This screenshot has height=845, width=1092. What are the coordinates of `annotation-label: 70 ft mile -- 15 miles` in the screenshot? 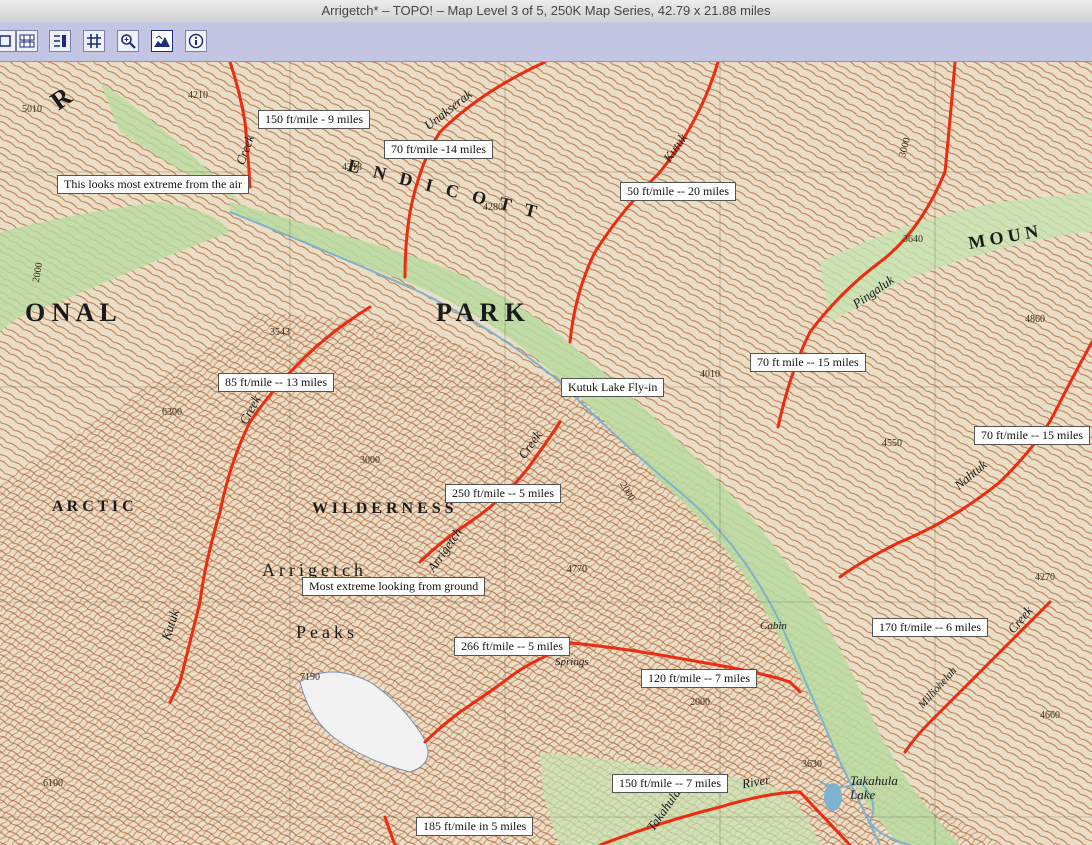 It's located at (808, 362).